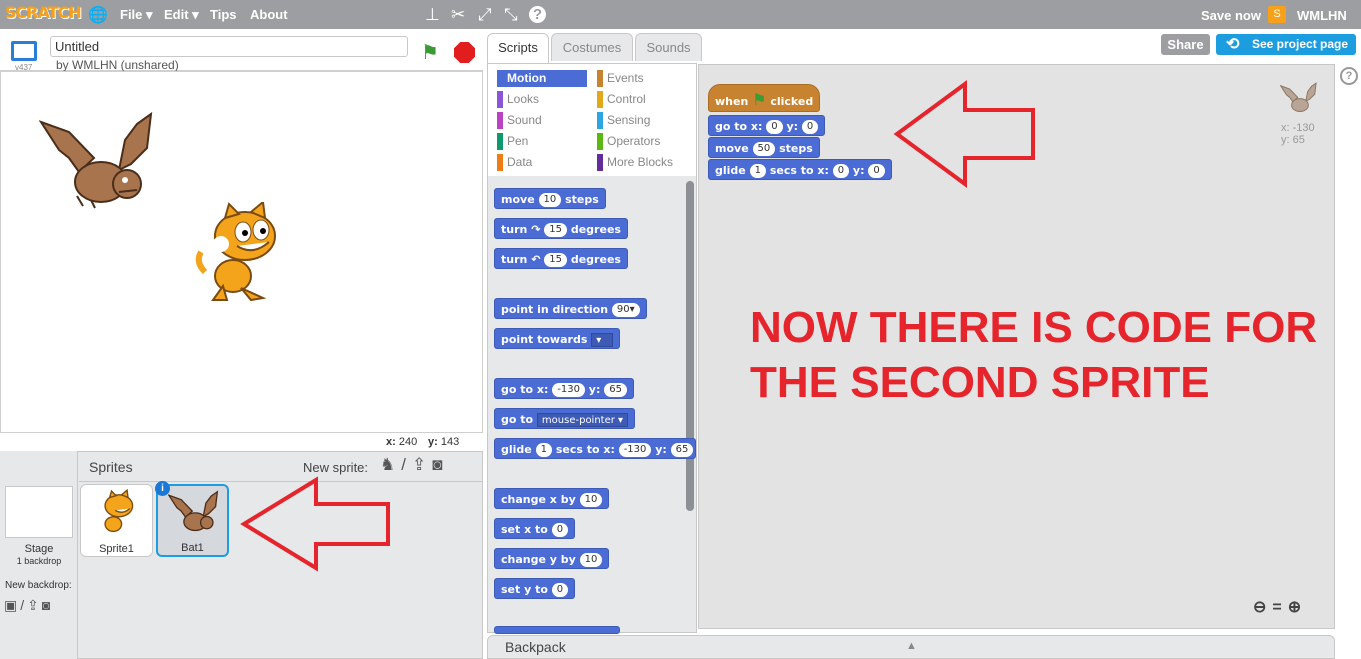 The image size is (1361, 659). Describe the element at coordinates (193, 511) in the screenshot. I see `bat-thumbnail` at that location.